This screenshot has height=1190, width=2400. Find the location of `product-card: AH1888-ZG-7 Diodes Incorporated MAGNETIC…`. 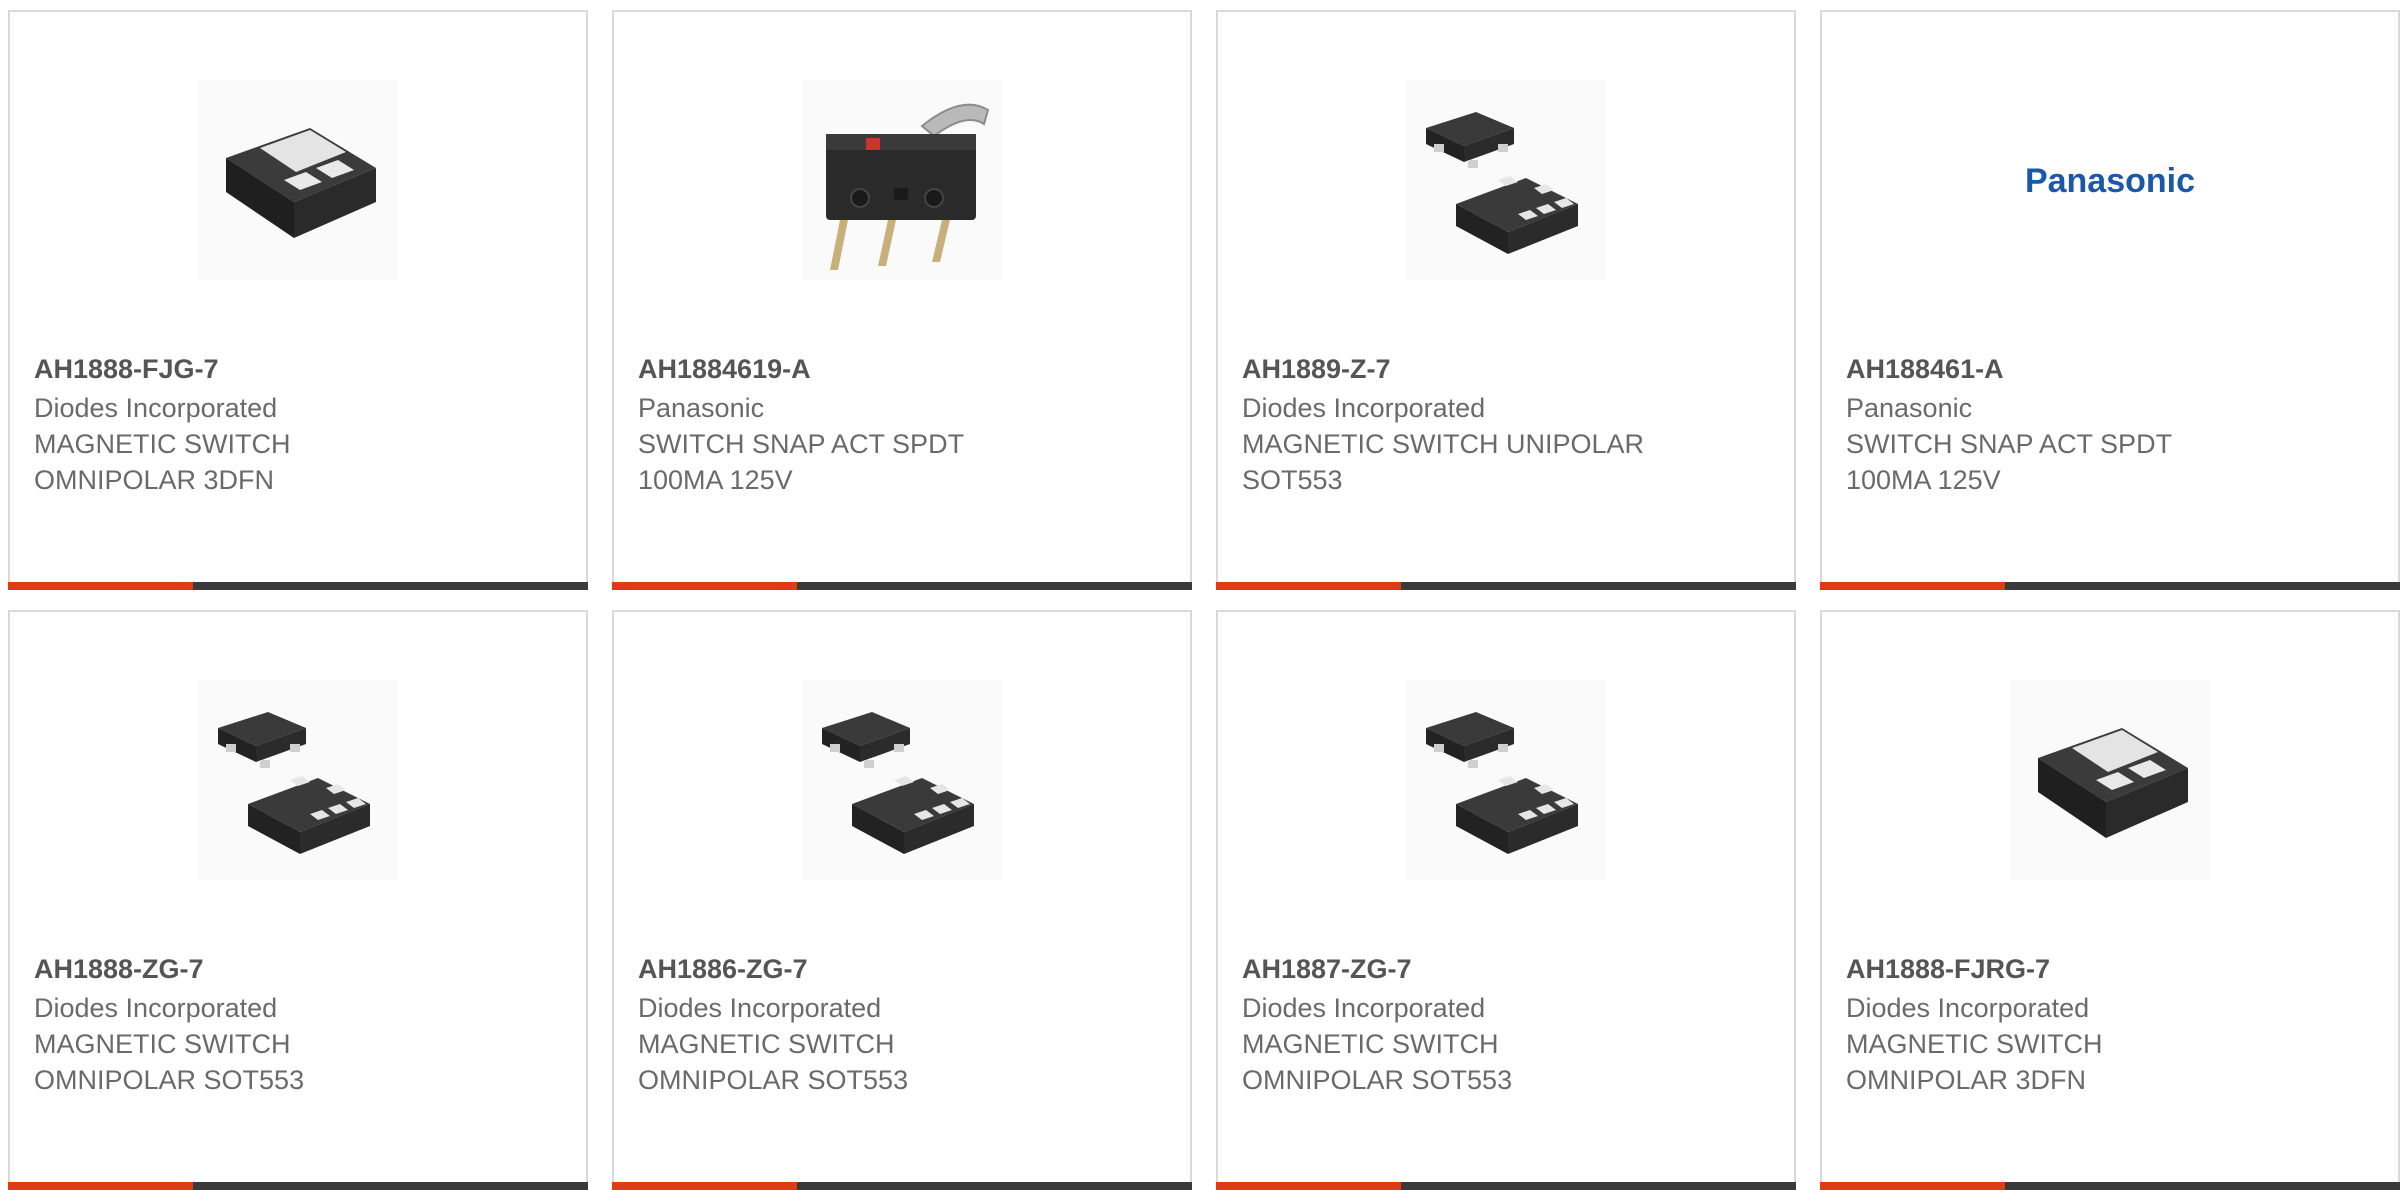

product-card: AH1888-ZG-7 Diodes Incorporated MAGNETIC… is located at coordinates (298, 900).